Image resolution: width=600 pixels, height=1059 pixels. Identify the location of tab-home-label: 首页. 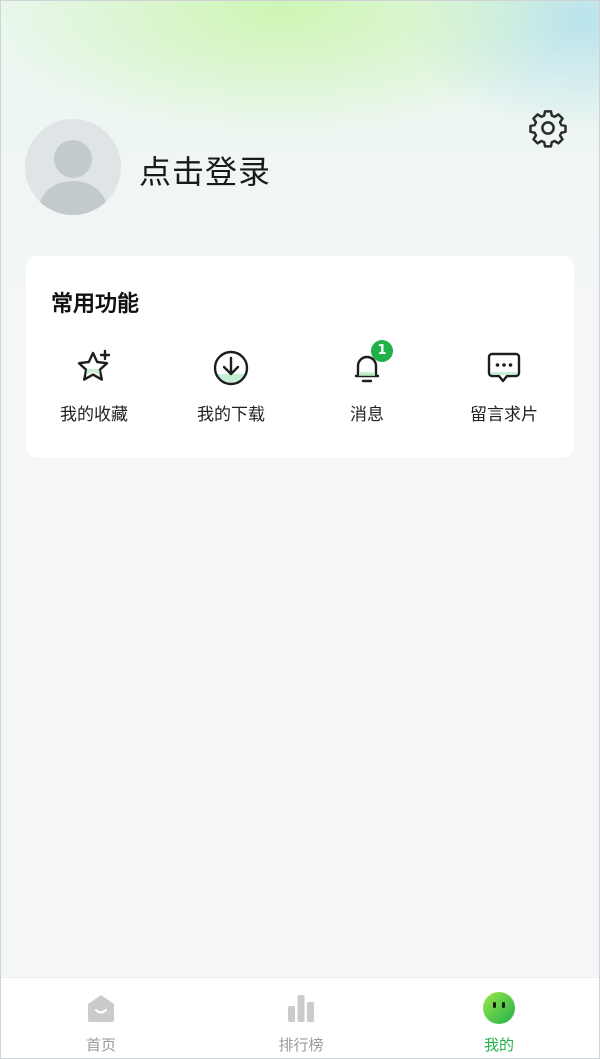
(100, 1045).